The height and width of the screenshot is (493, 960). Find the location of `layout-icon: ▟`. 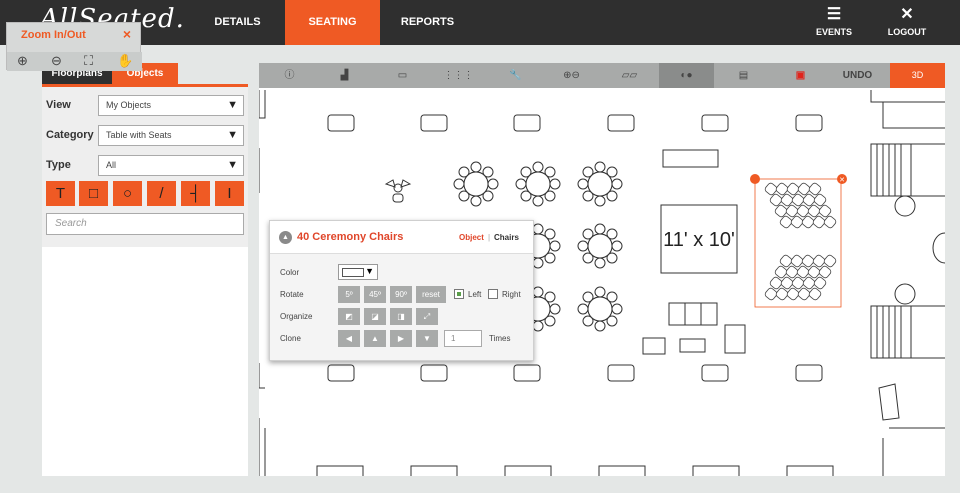

layout-icon: ▟ is located at coordinates (344, 75).